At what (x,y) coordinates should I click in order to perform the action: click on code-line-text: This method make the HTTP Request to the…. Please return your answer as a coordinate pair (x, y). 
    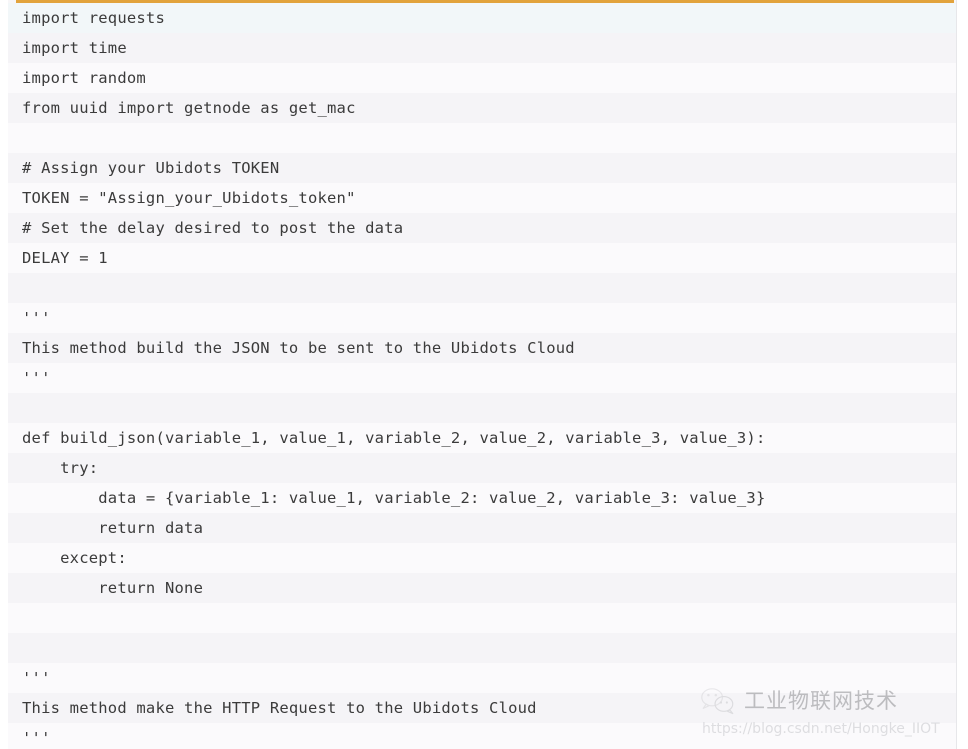
    Looking at the image, I should click on (279, 708).